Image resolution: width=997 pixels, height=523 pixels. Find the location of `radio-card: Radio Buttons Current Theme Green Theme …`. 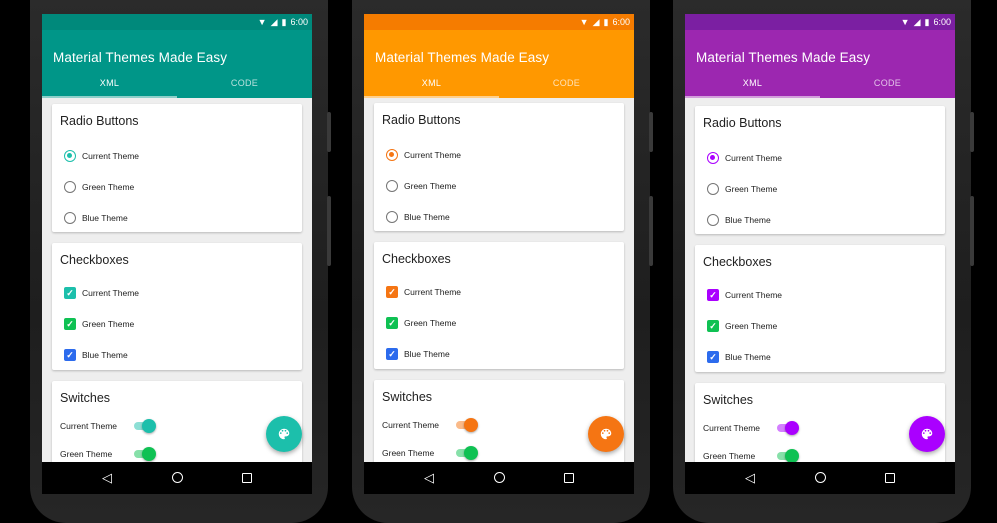

radio-card: Radio Buttons Current Theme Green Theme … is located at coordinates (499, 167).